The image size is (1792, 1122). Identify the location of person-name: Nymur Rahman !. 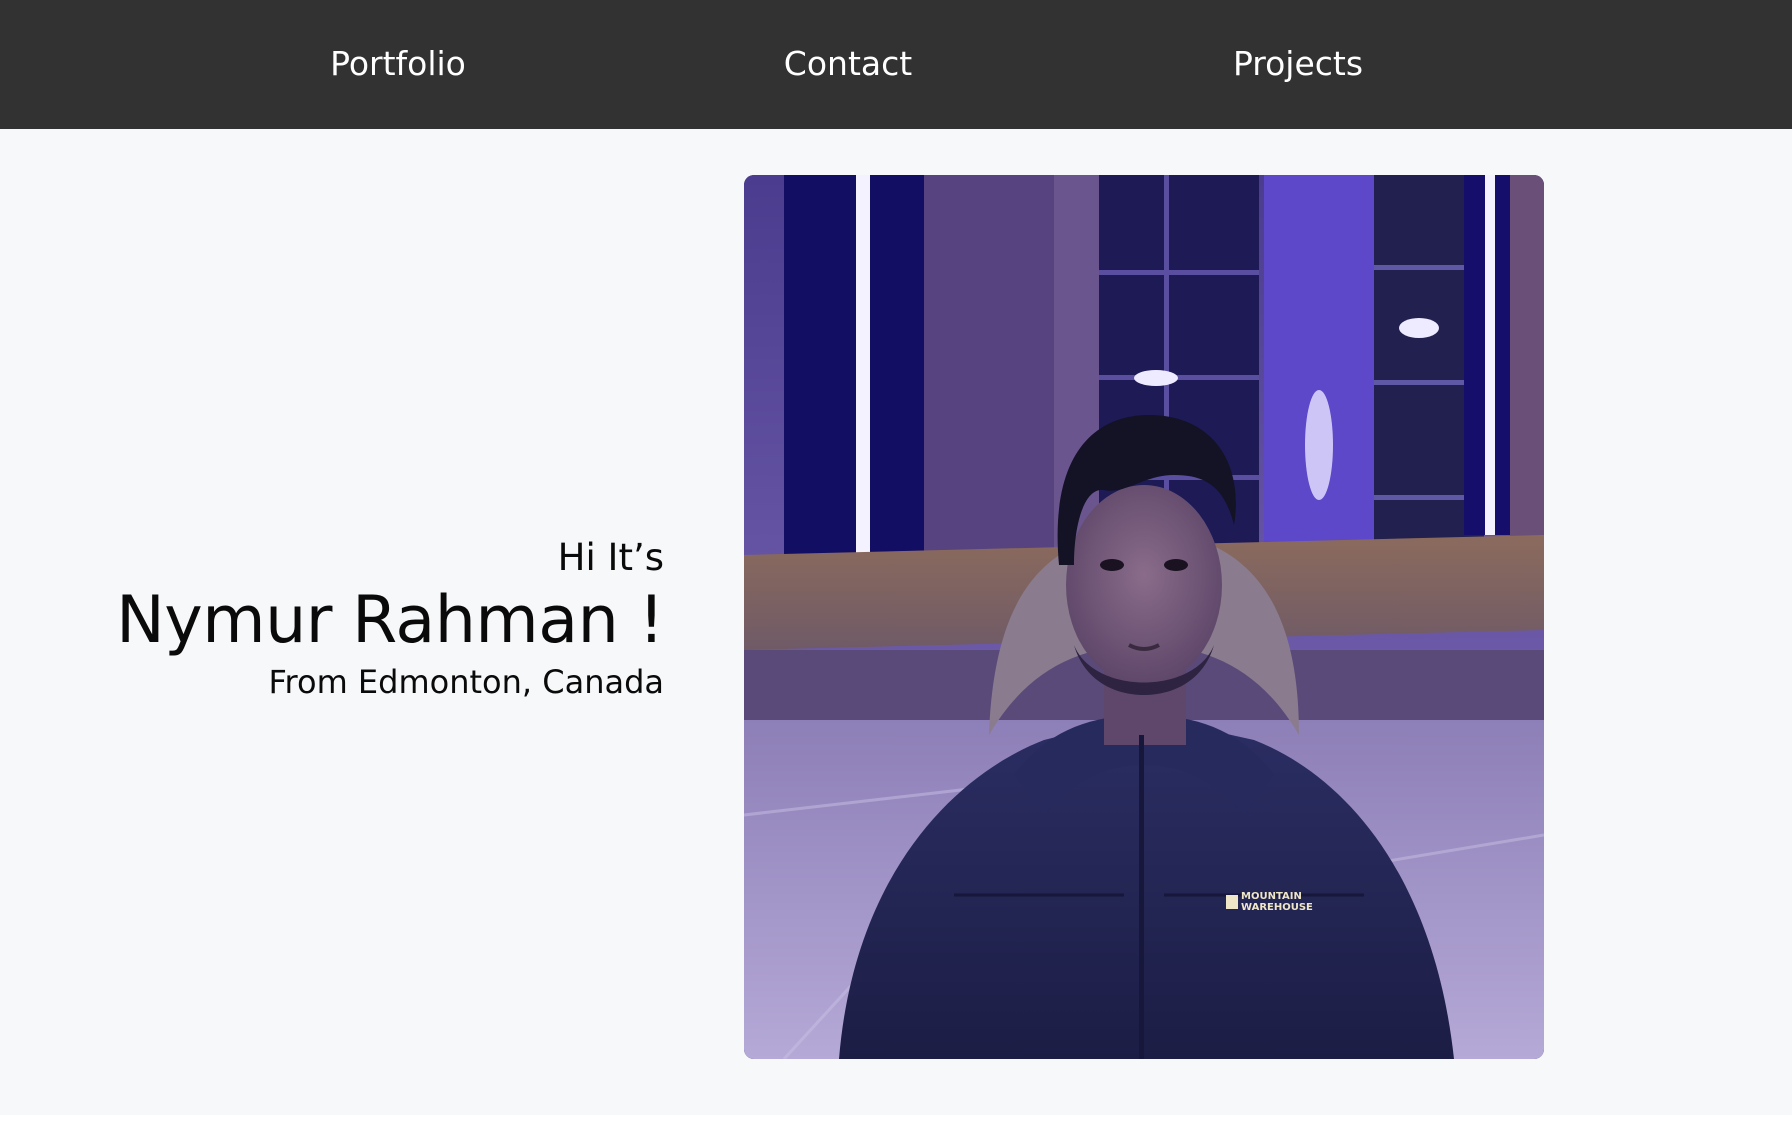
(390, 620).